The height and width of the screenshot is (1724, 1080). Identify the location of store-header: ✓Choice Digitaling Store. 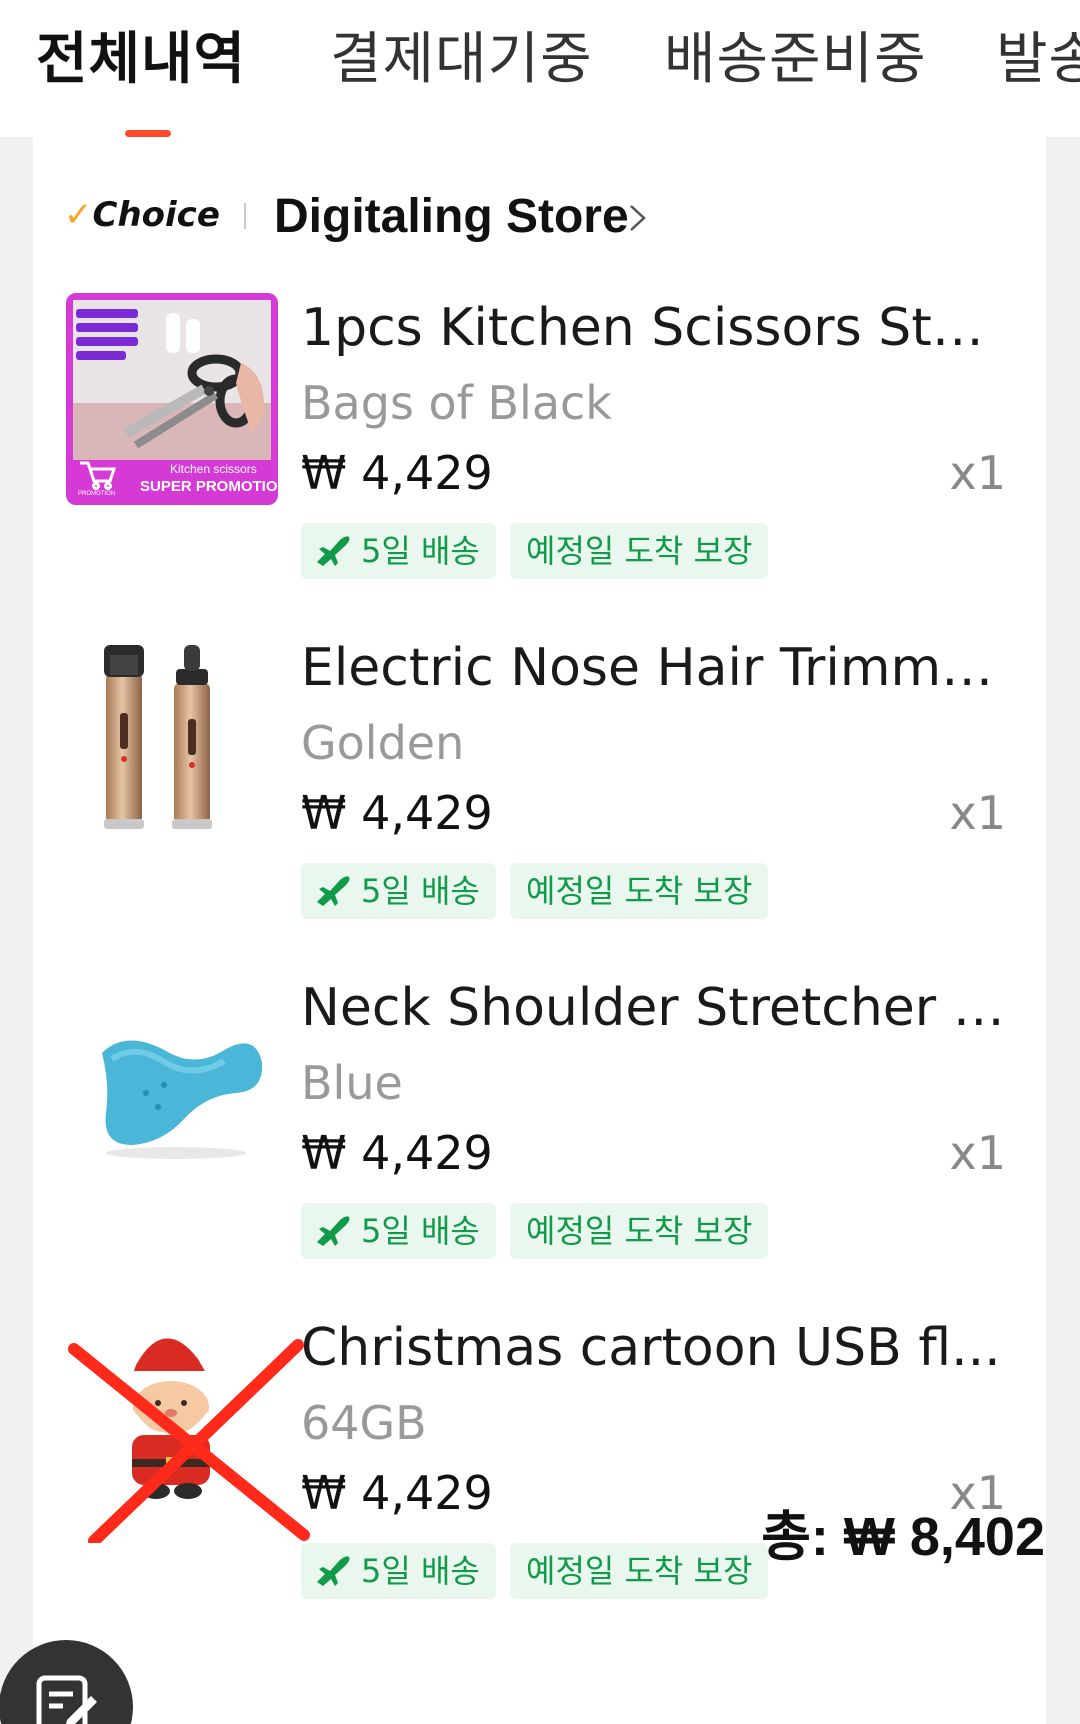
(534, 217).